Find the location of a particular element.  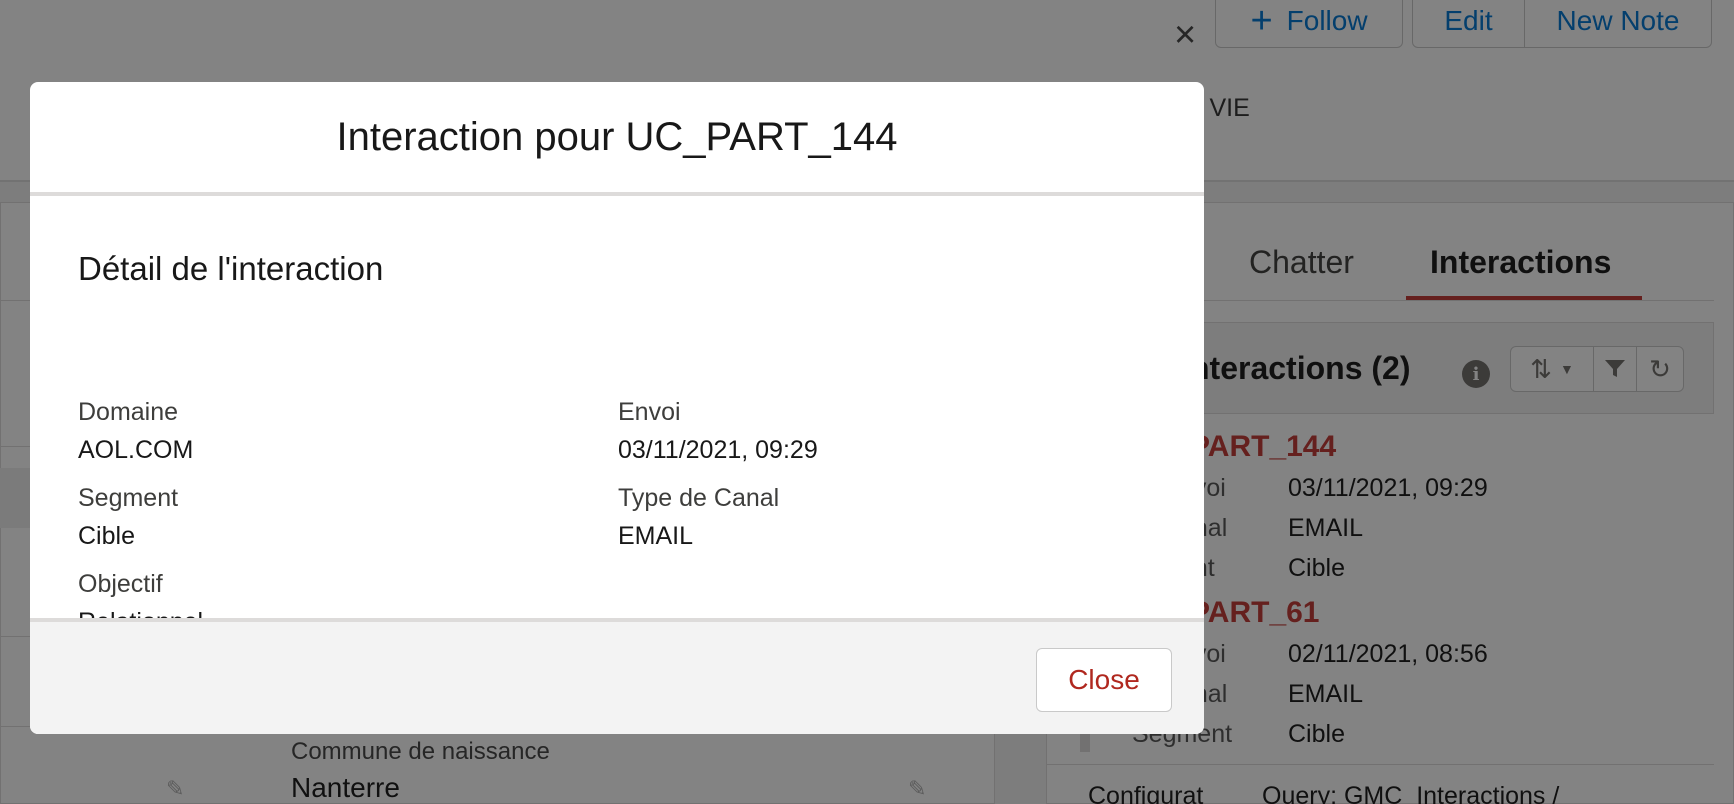

segment-value: Cible is located at coordinates (106, 536).